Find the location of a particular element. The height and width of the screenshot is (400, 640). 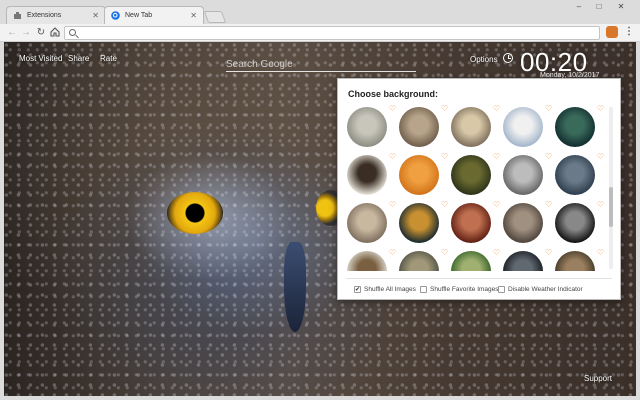

clock-icon is located at coordinates (508, 58).